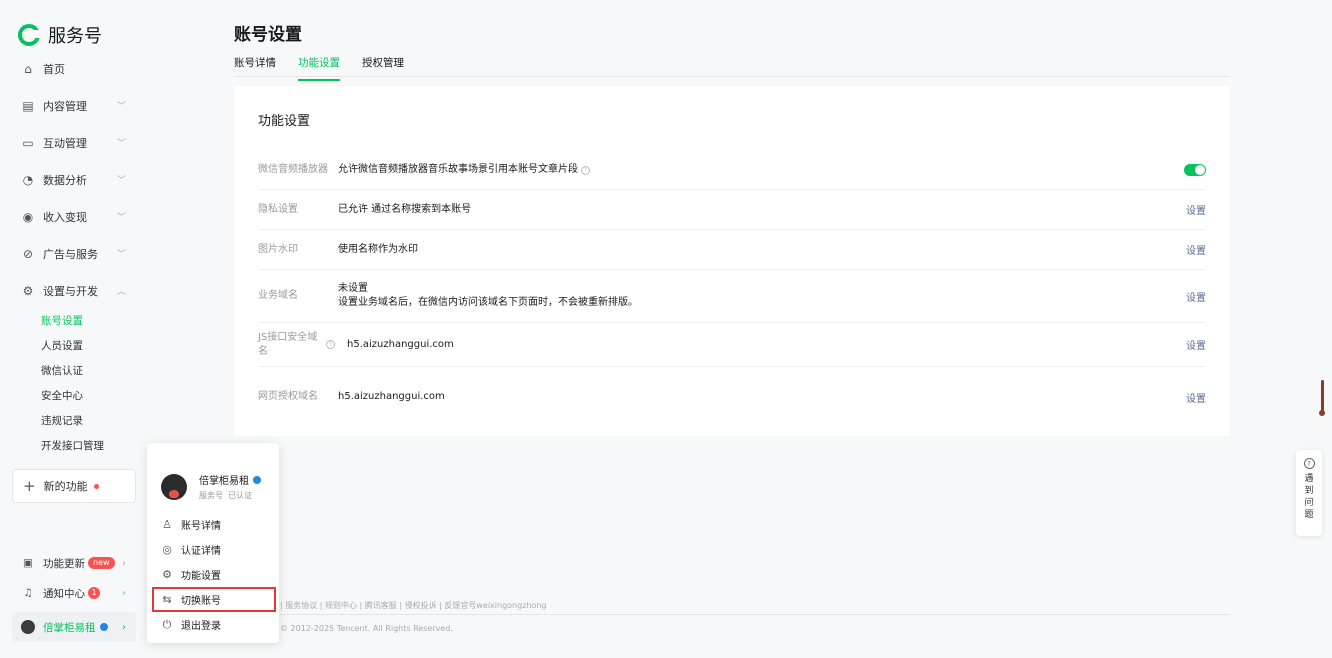 Image resolution: width=1332 pixels, height=658 pixels. What do you see at coordinates (383, 65) in the screenshot?
I see `tab-authorization: 授权管理` at bounding box center [383, 65].